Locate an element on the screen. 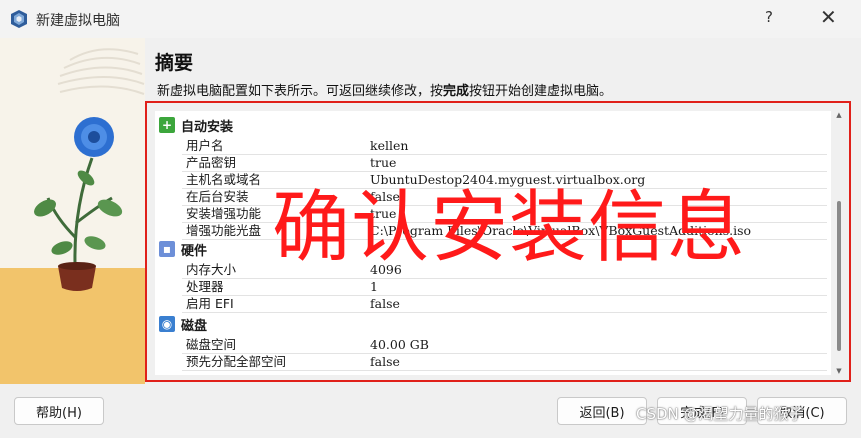 The image size is (861, 438). help-icon: ? is located at coordinates (769, 17).